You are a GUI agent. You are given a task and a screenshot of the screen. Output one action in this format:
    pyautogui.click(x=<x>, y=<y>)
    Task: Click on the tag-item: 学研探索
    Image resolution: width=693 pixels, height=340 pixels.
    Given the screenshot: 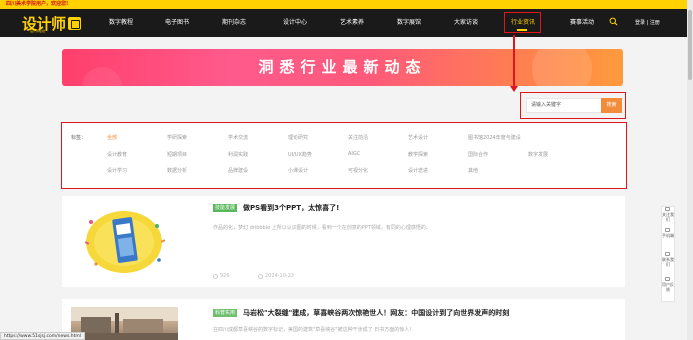 What is the action you would take?
    pyautogui.click(x=177, y=137)
    